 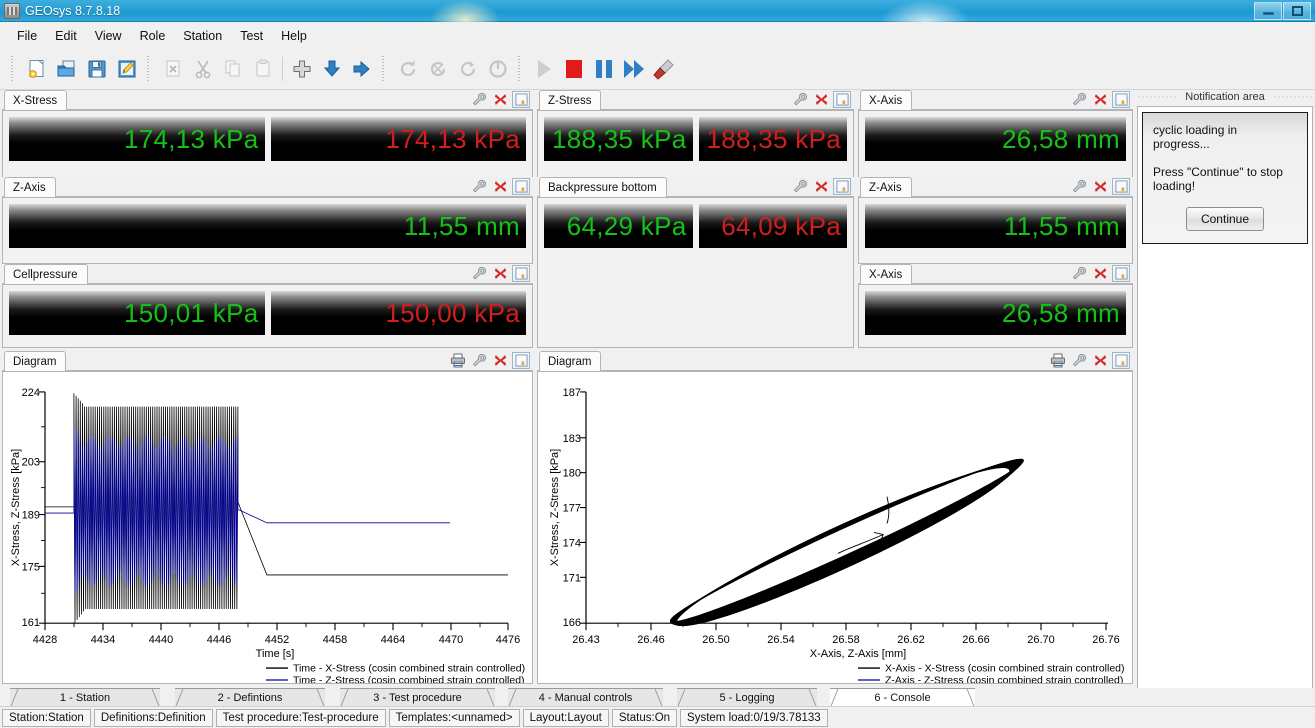 What do you see at coordinates (127, 69) in the screenshot?
I see `edit-document-icon` at bounding box center [127, 69].